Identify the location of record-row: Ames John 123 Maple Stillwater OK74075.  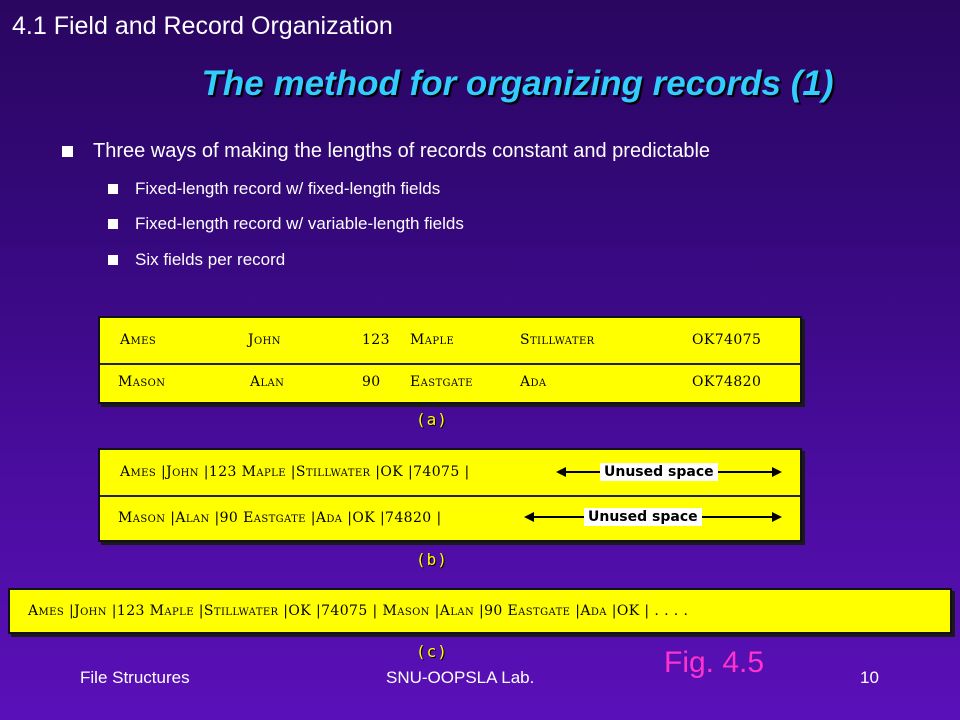
(450, 340).